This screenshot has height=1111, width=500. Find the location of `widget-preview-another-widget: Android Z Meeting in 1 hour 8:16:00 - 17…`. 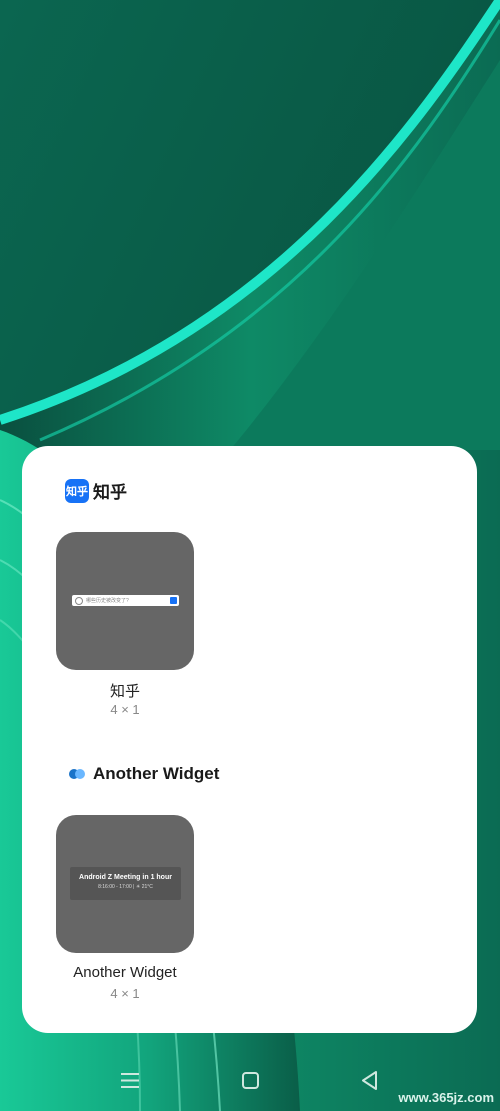

widget-preview-another-widget: Android Z Meeting in 1 hour 8:16:00 - 17… is located at coordinates (125, 884).